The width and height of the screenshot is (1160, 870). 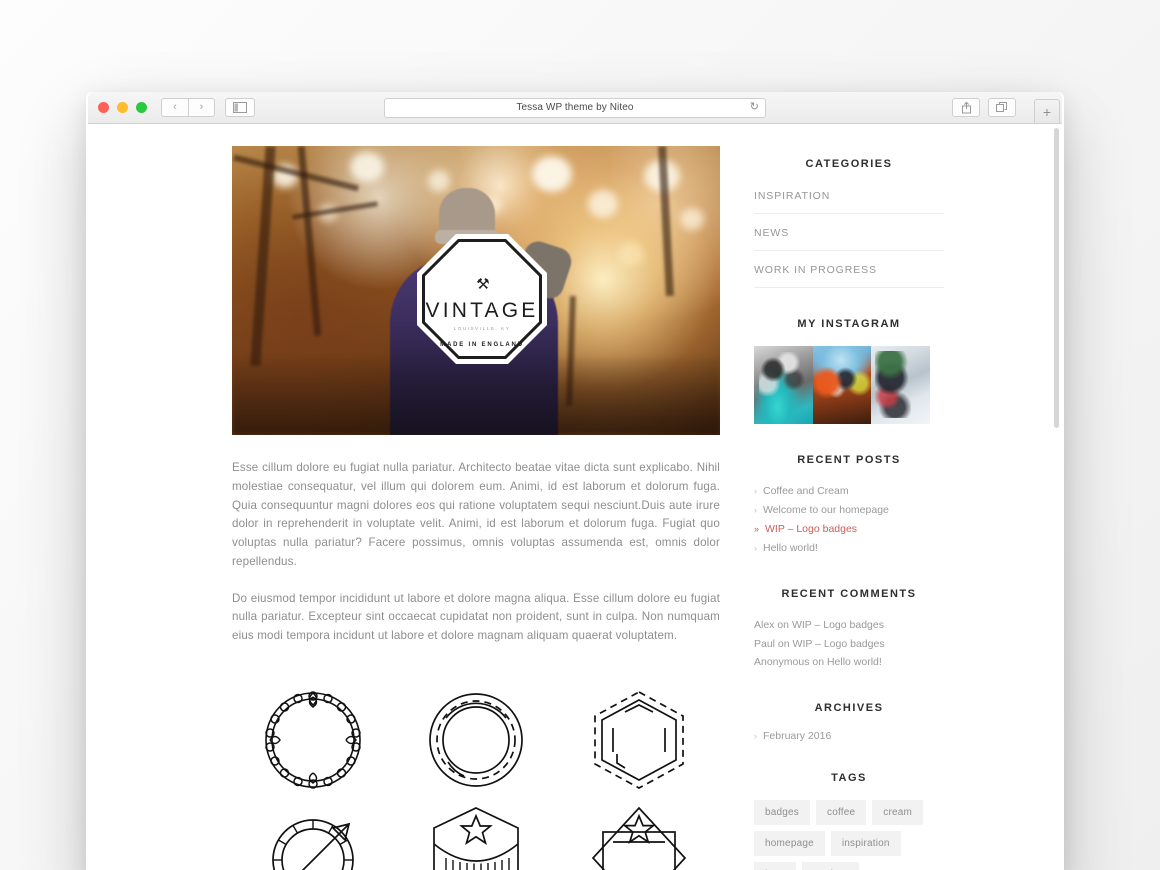 What do you see at coordinates (482, 328) in the screenshot?
I see `badge-location-text: LOUISVILLE, KY` at bounding box center [482, 328].